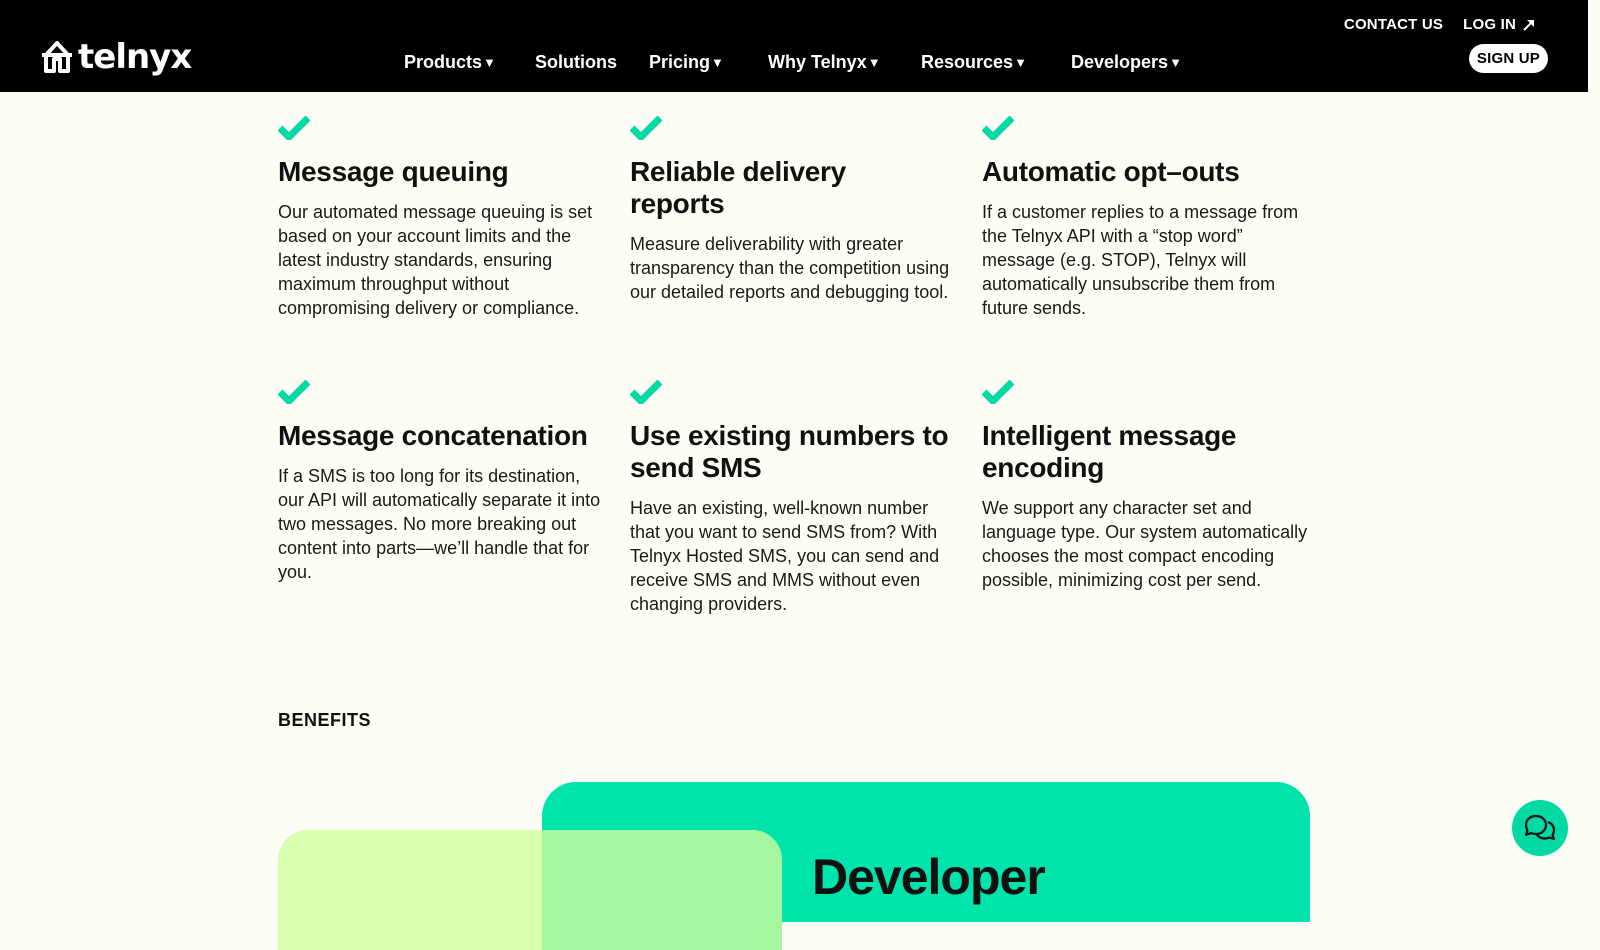 The height and width of the screenshot is (950, 1600). I want to click on logo-wordmark: telnyx, so click(135, 57).